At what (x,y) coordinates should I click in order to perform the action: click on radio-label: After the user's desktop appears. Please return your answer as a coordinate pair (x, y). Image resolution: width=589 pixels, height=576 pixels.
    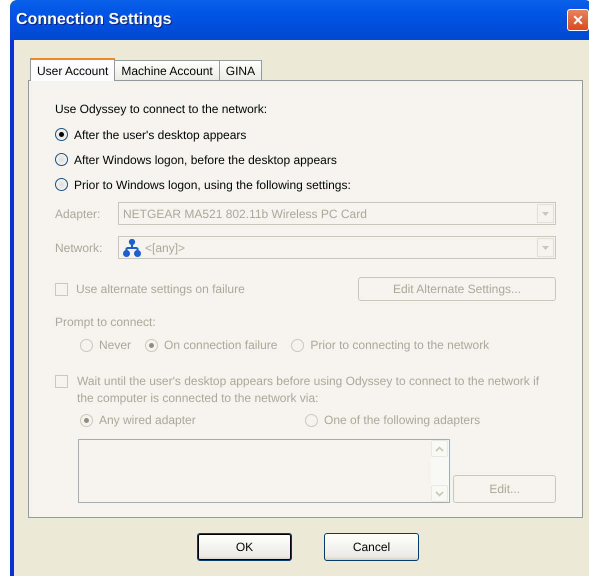
    Looking at the image, I should click on (160, 135).